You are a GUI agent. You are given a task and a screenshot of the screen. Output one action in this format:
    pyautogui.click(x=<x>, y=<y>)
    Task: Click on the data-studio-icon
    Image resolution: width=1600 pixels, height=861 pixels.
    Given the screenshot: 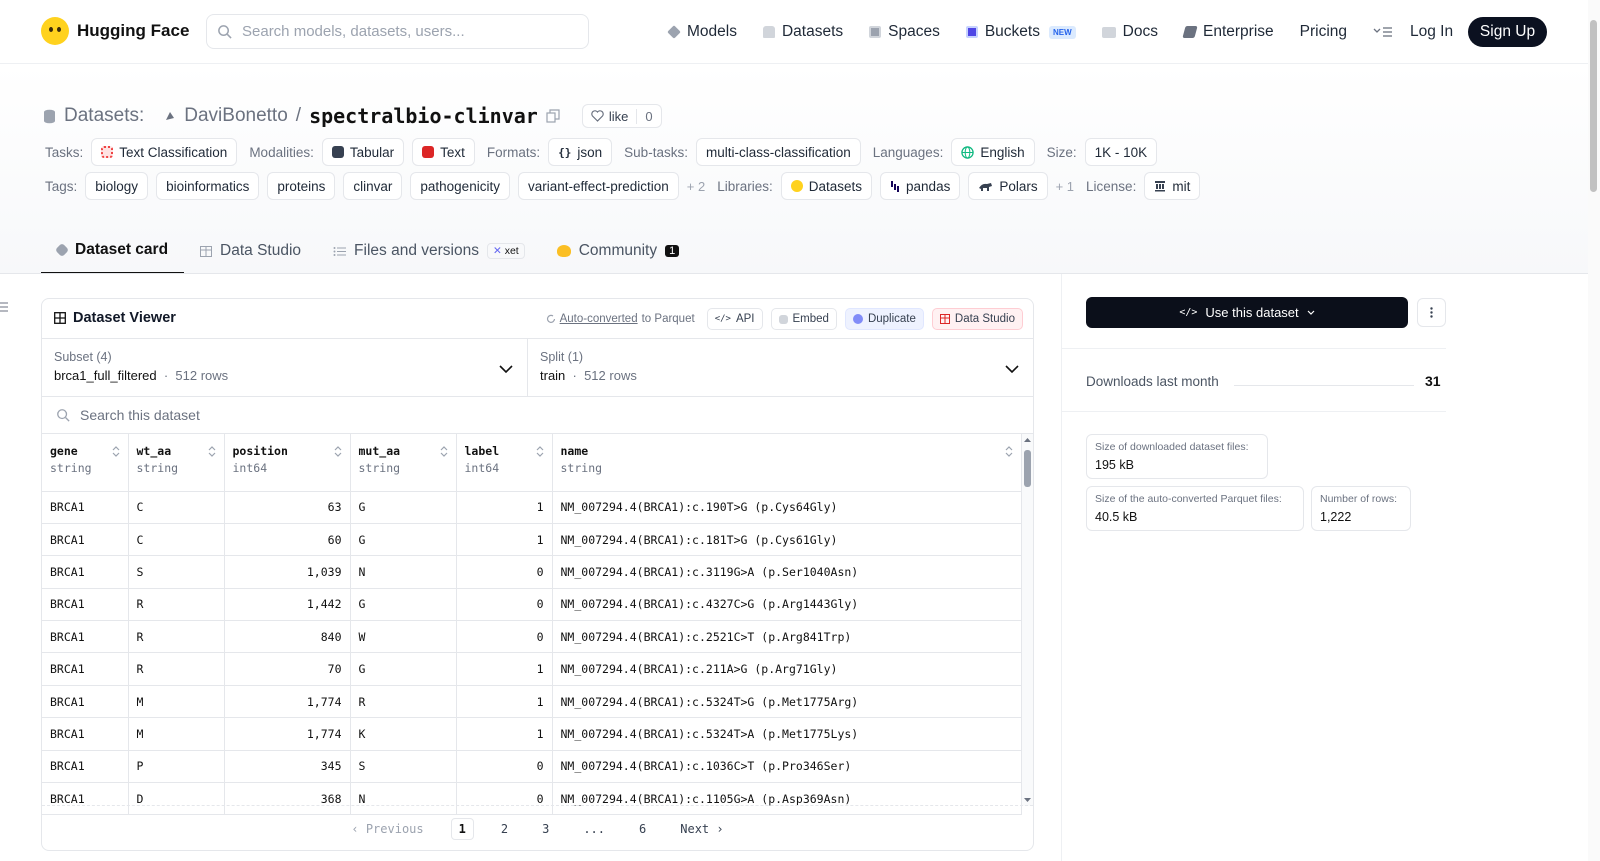 What is the action you would take?
    pyautogui.click(x=944, y=319)
    